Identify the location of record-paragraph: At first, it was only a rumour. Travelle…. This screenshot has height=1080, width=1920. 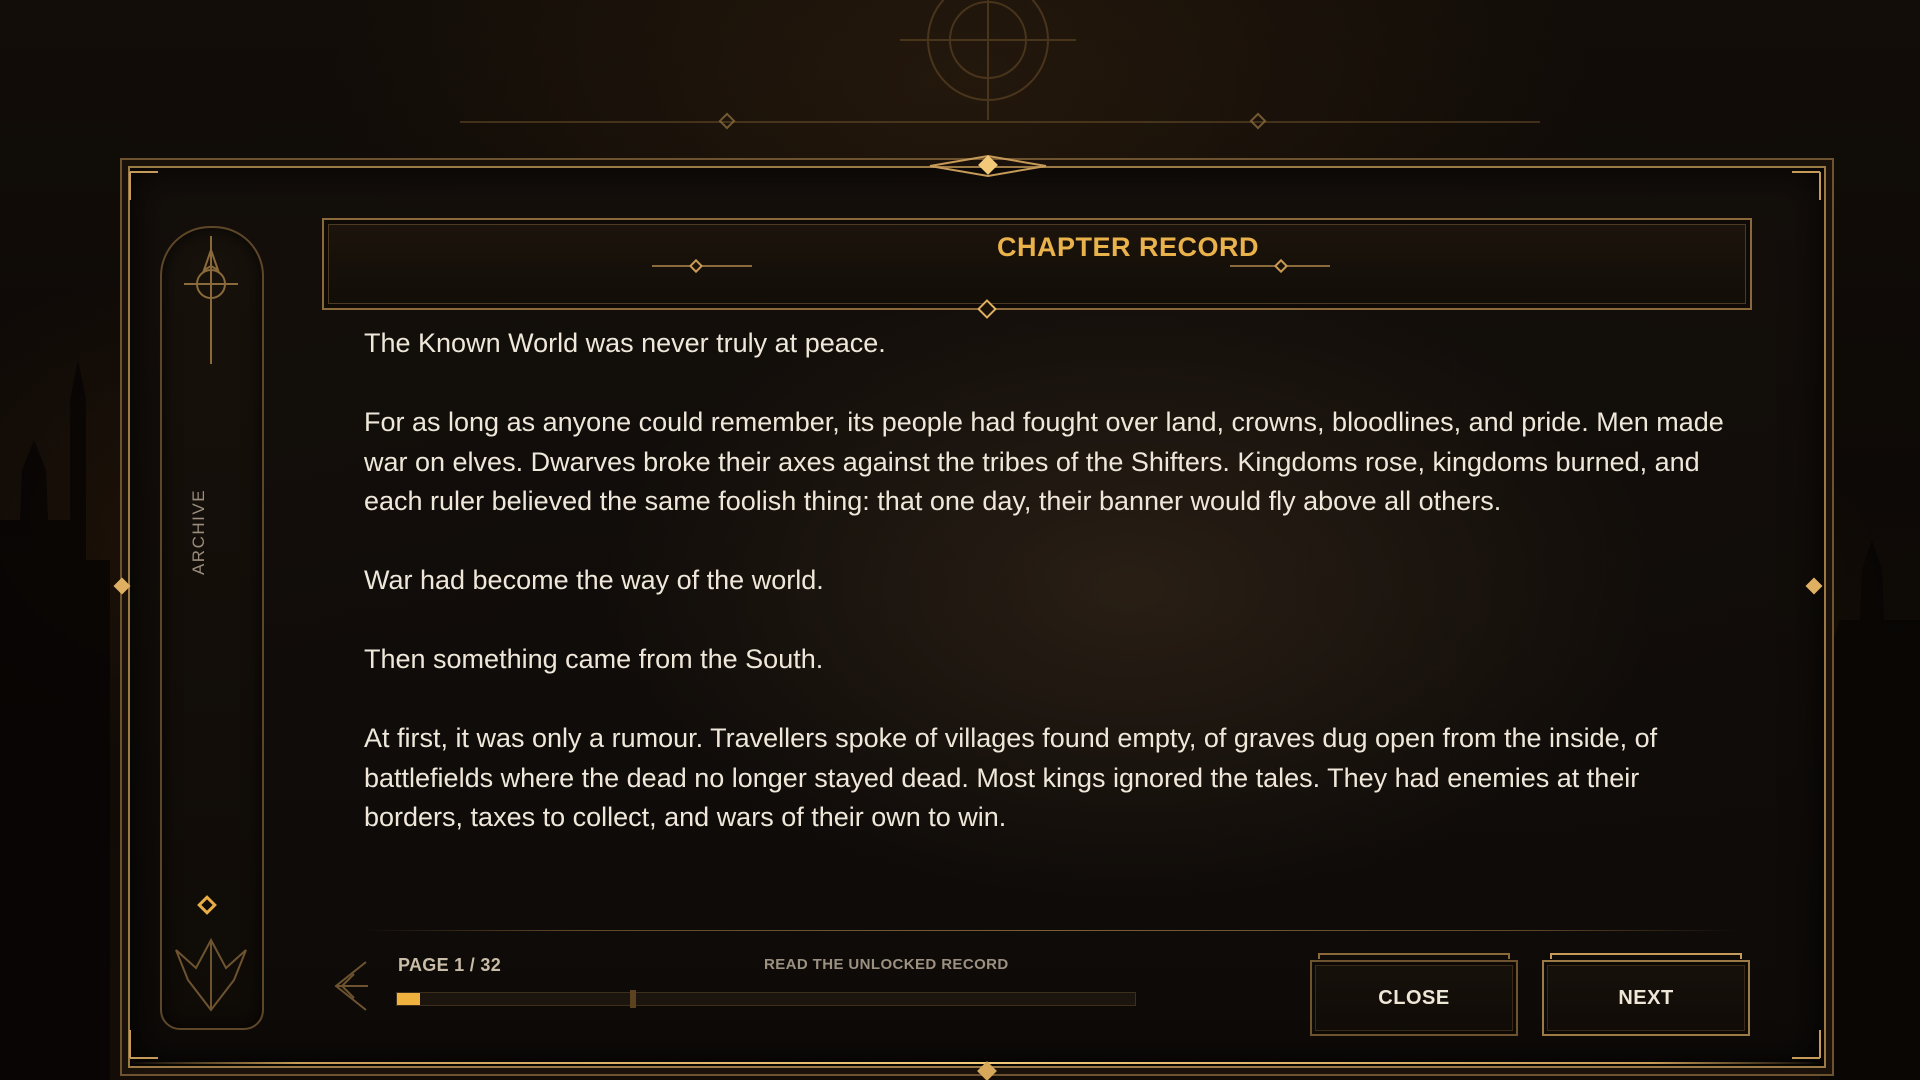
(1011, 777).